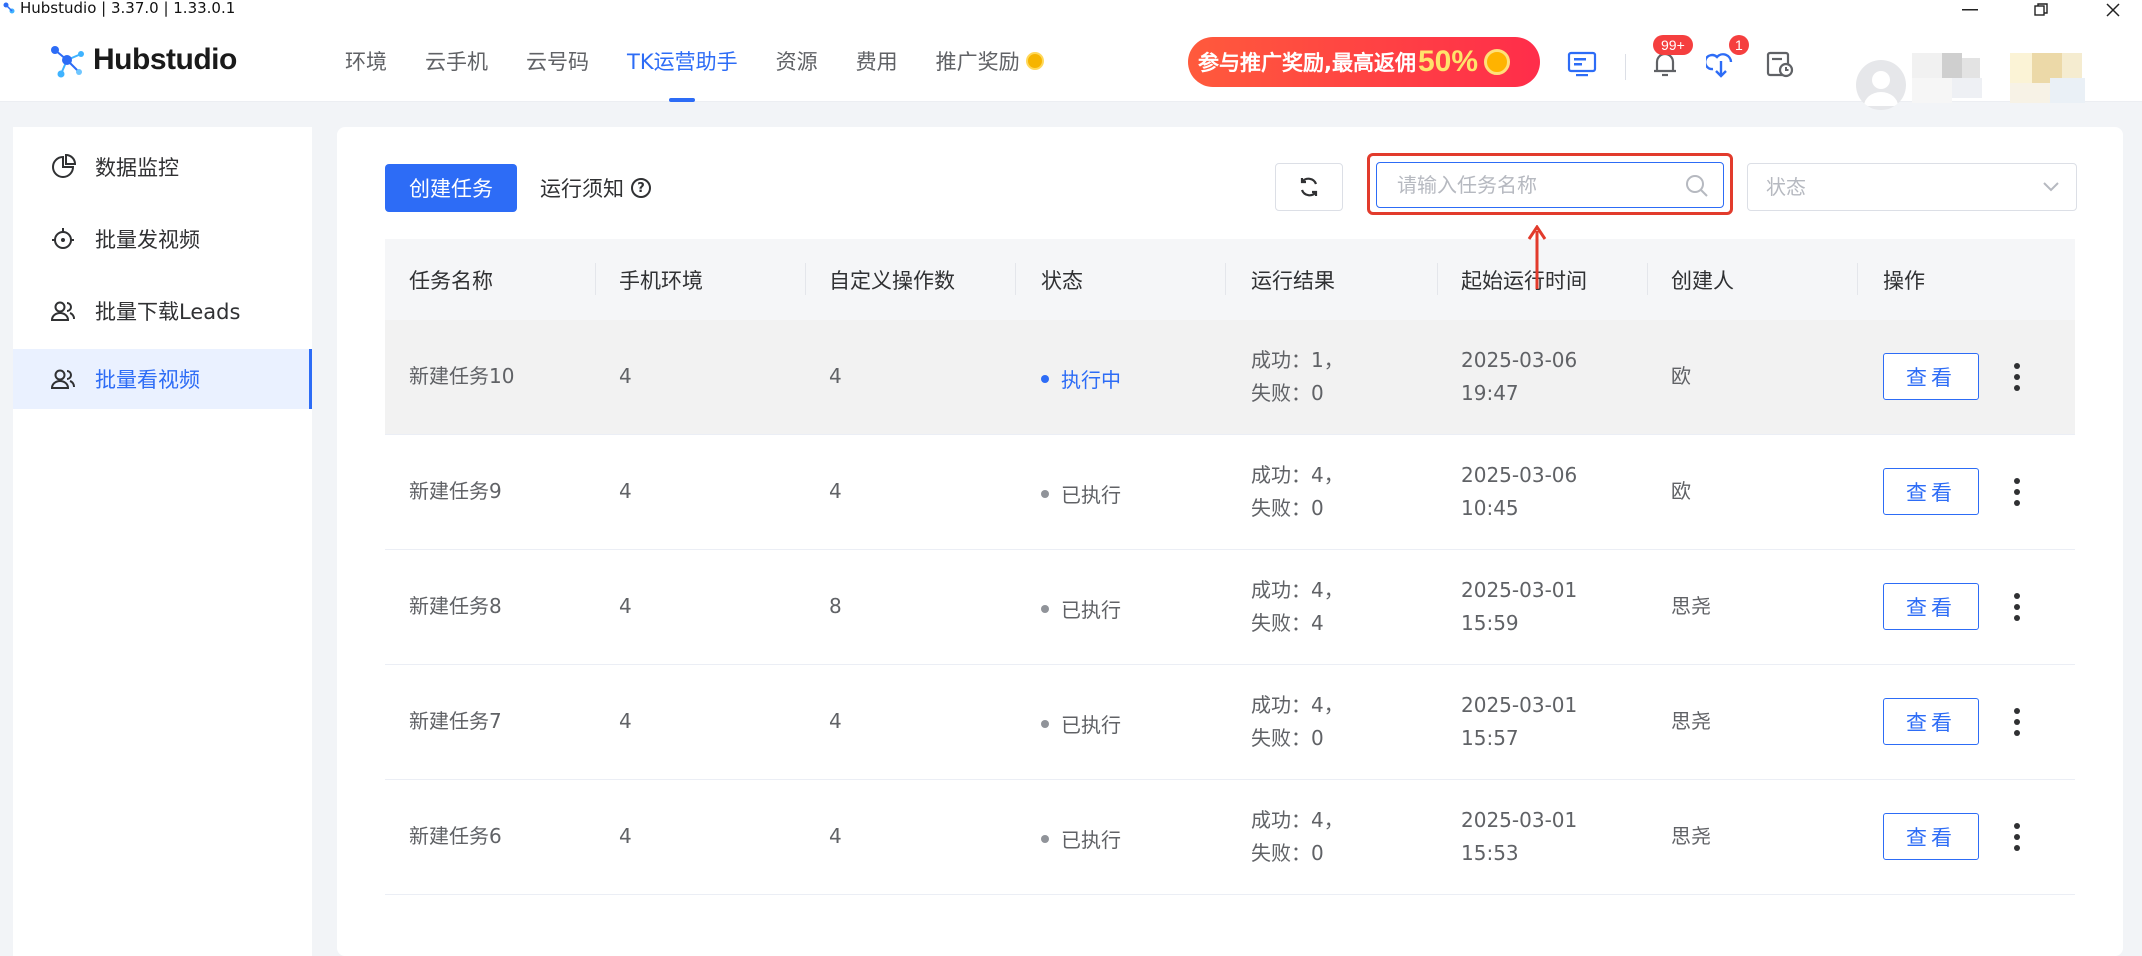 The width and height of the screenshot is (2142, 956). Describe the element at coordinates (877, 61) in the screenshot. I see `nav-item-billing: 费用` at that location.